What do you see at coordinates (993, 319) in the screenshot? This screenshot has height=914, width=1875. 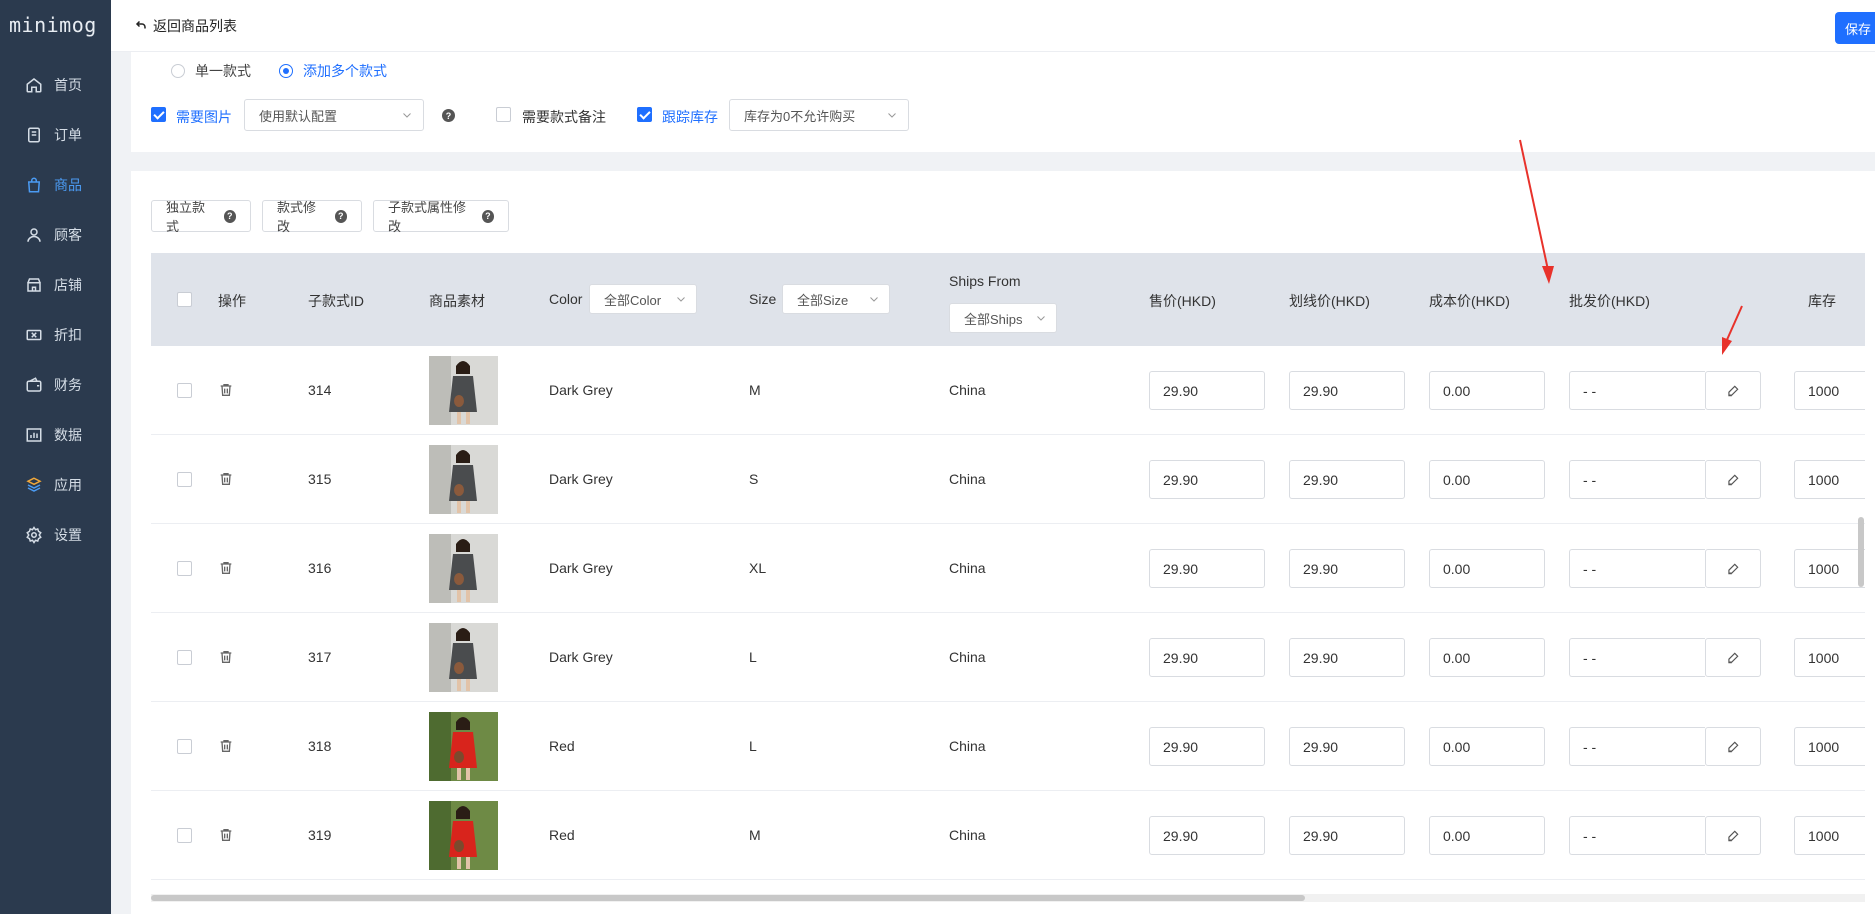 I see `ships-filter-value: 全部Ships` at bounding box center [993, 319].